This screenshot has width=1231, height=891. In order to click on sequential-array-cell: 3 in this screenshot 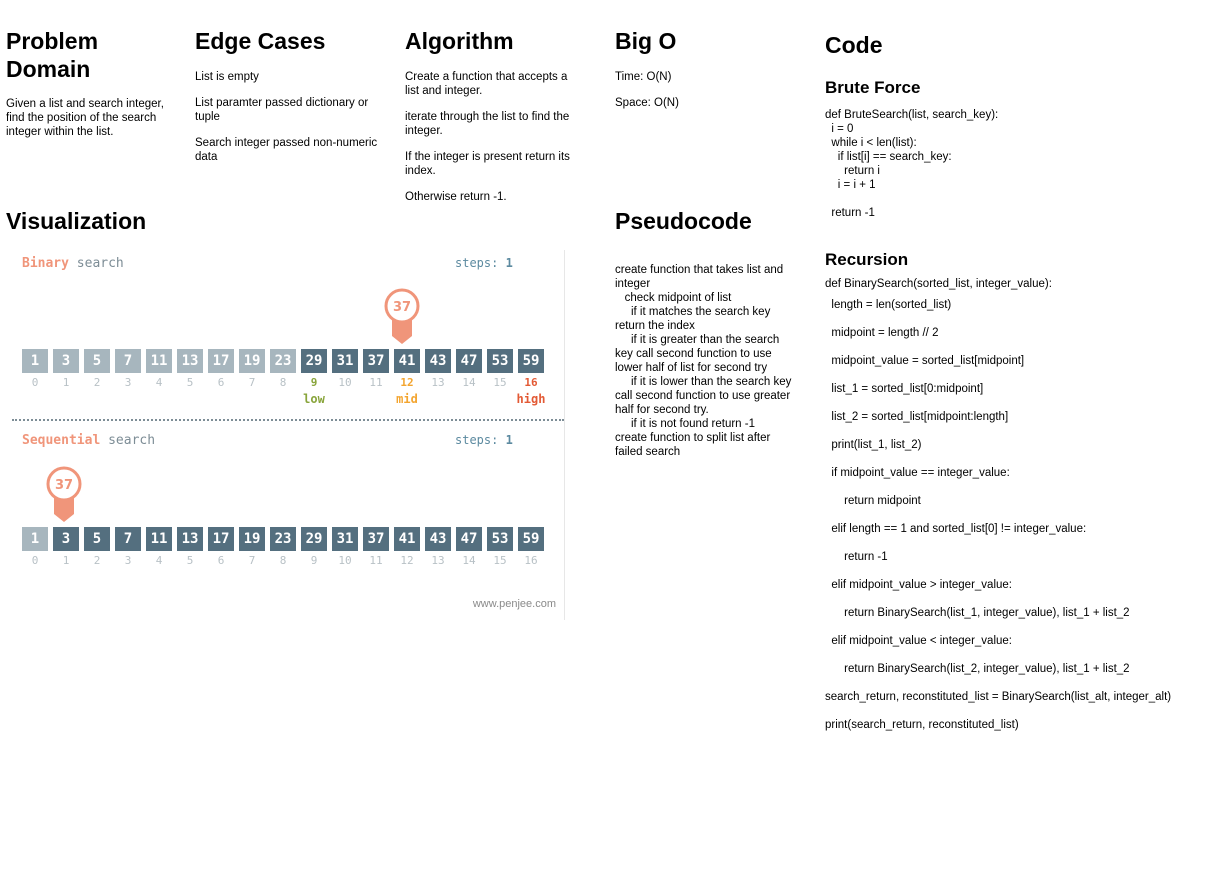, I will do `click(66, 539)`.